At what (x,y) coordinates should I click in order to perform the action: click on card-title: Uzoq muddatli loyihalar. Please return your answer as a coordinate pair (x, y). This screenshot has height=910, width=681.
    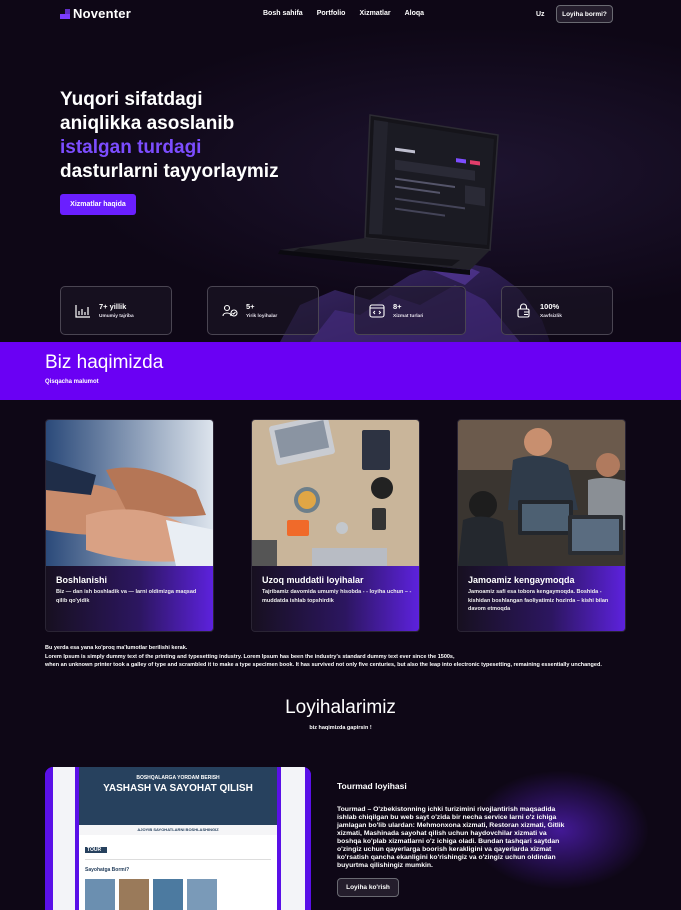
    Looking at the image, I should click on (313, 580).